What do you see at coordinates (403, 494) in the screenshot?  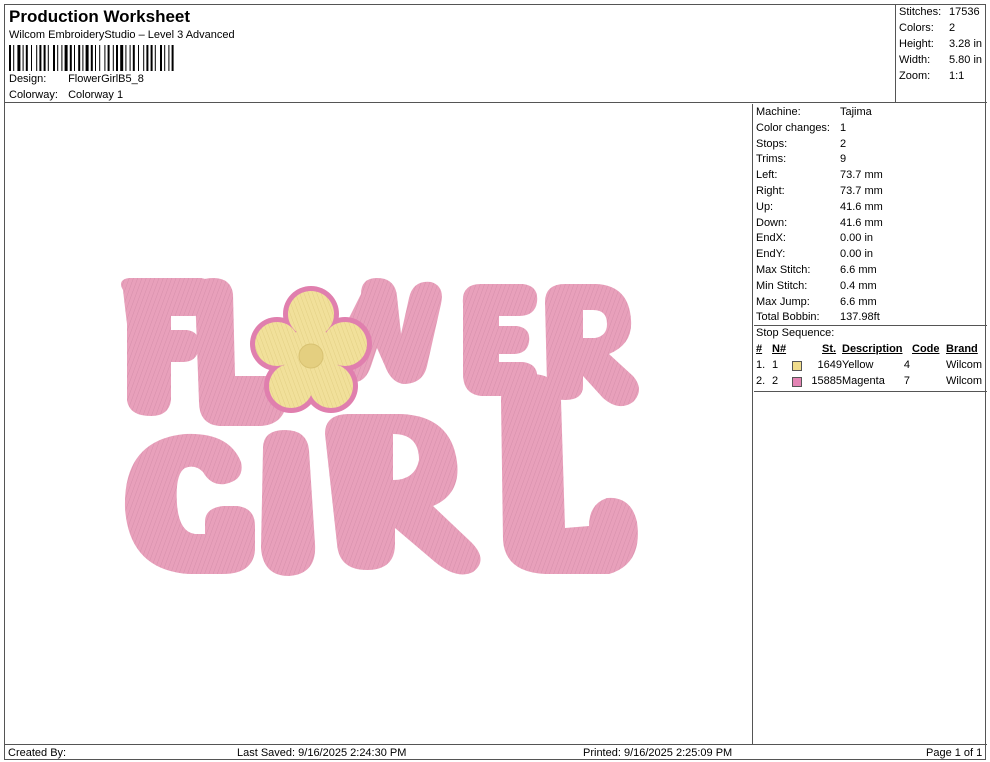 I see `letter-r` at bounding box center [403, 494].